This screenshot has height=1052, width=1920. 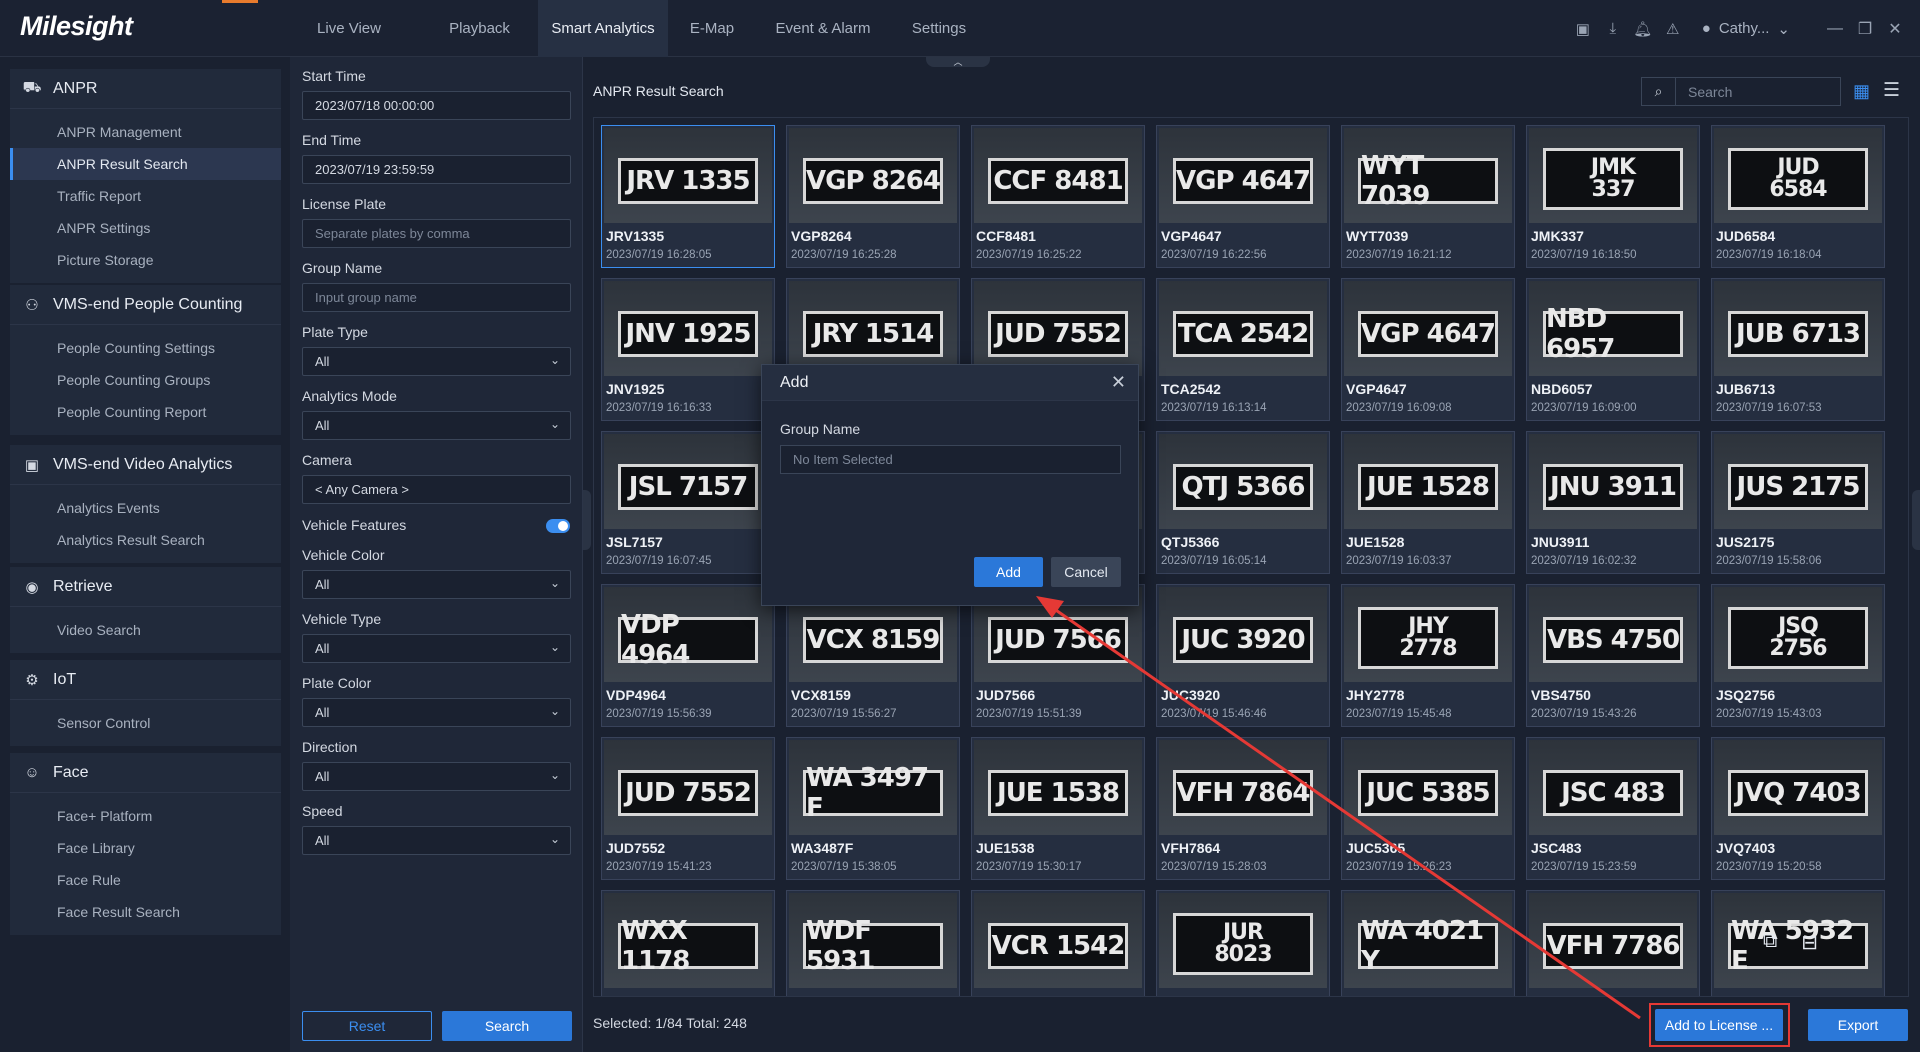 I want to click on tab-settings: Settings, so click(x=939, y=28).